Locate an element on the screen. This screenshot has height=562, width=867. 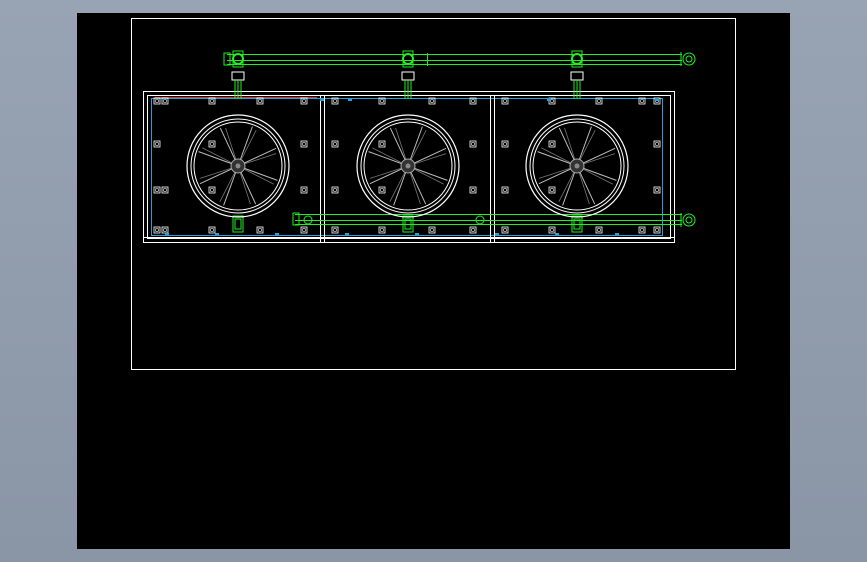
top-header-flange-icon is located at coordinates (689, 59).